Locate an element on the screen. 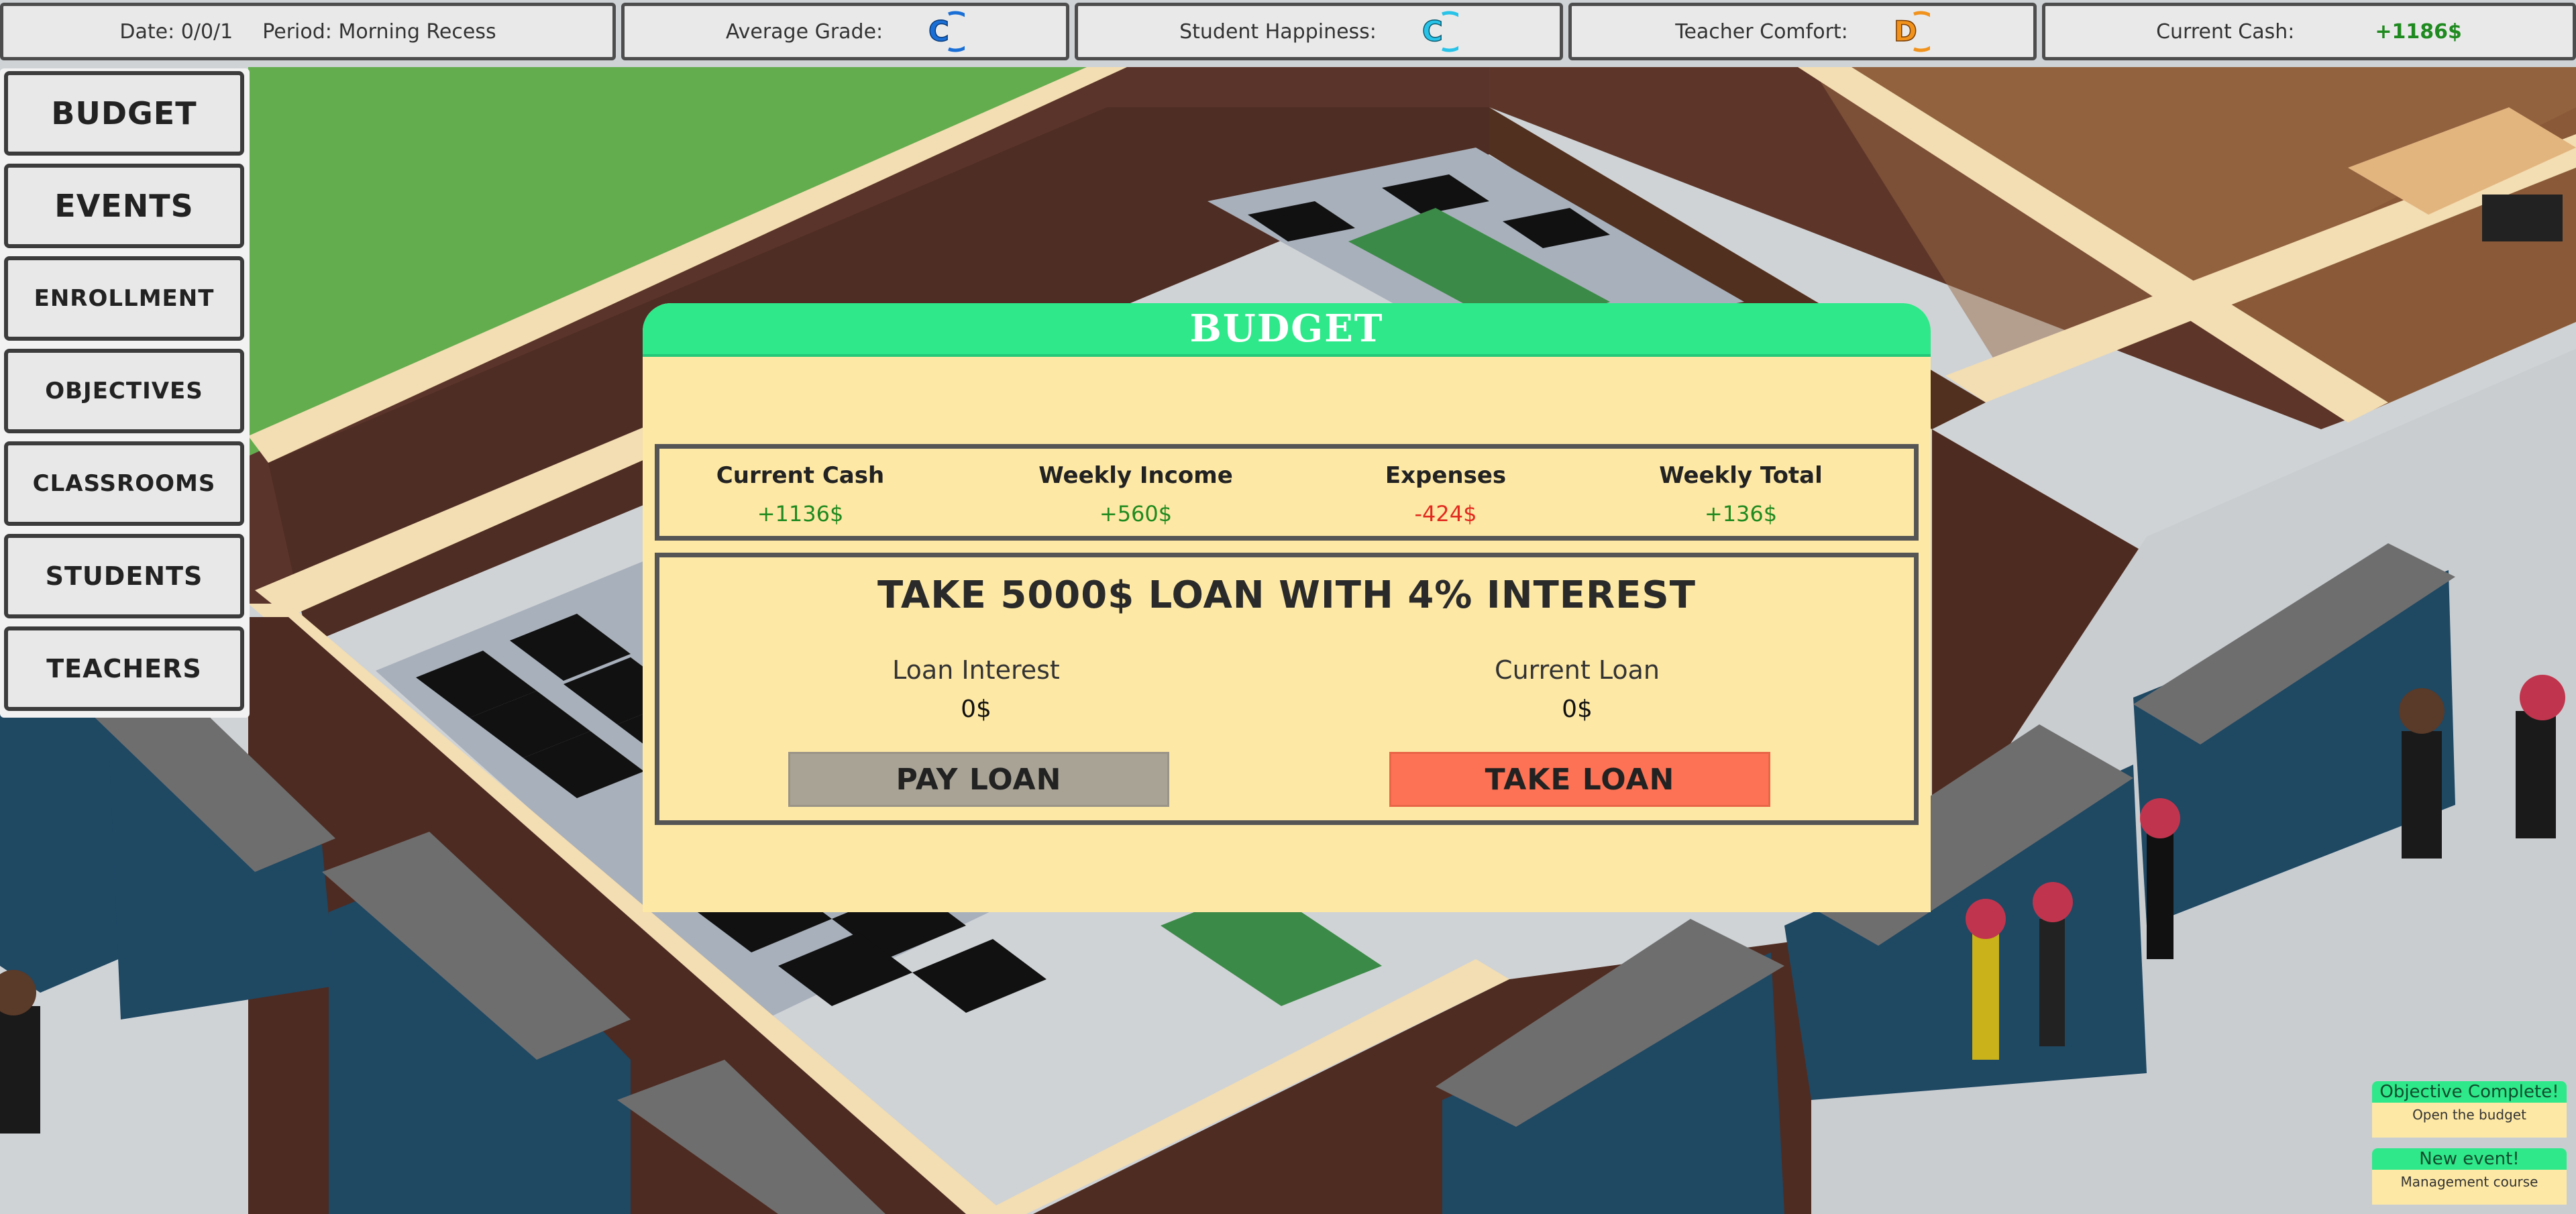 The height and width of the screenshot is (1214, 2576). notification-title: New event! is located at coordinates (2469, 1159).